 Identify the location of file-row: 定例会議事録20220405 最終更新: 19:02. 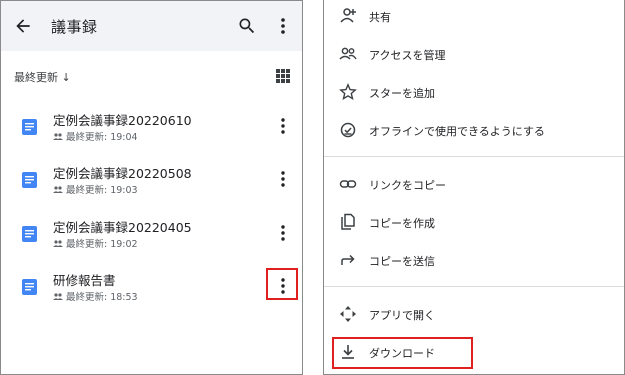
(151, 233).